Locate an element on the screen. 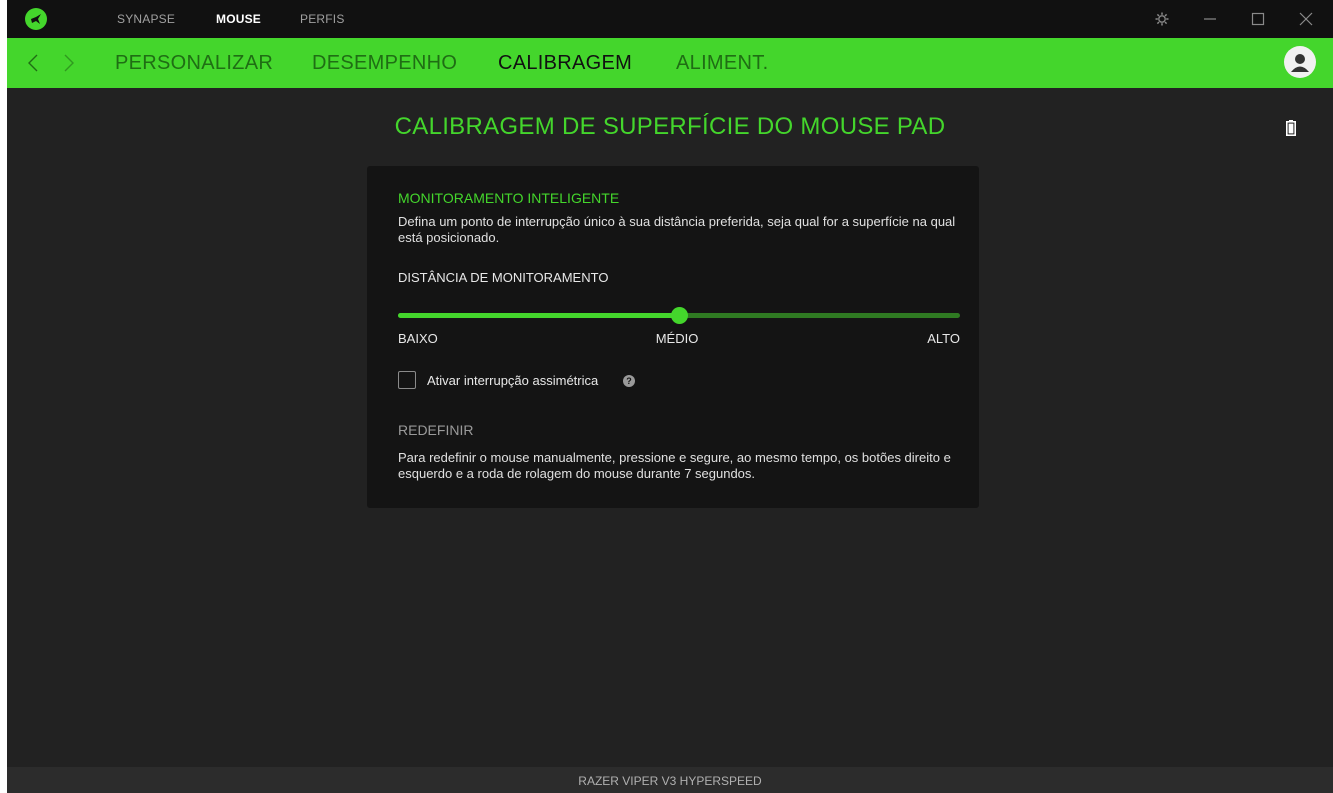 The image size is (1333, 793). tracking-distance-slider is located at coordinates (679, 315).